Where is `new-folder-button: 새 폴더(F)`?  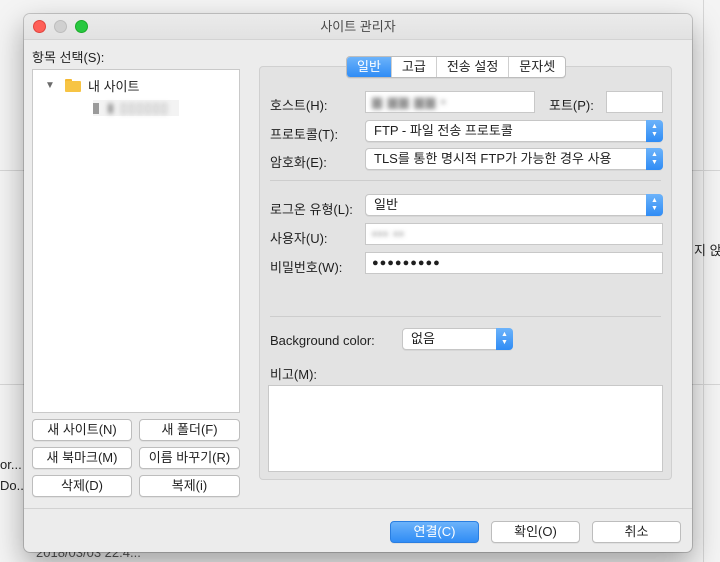 new-folder-button: 새 폴더(F) is located at coordinates (189, 430).